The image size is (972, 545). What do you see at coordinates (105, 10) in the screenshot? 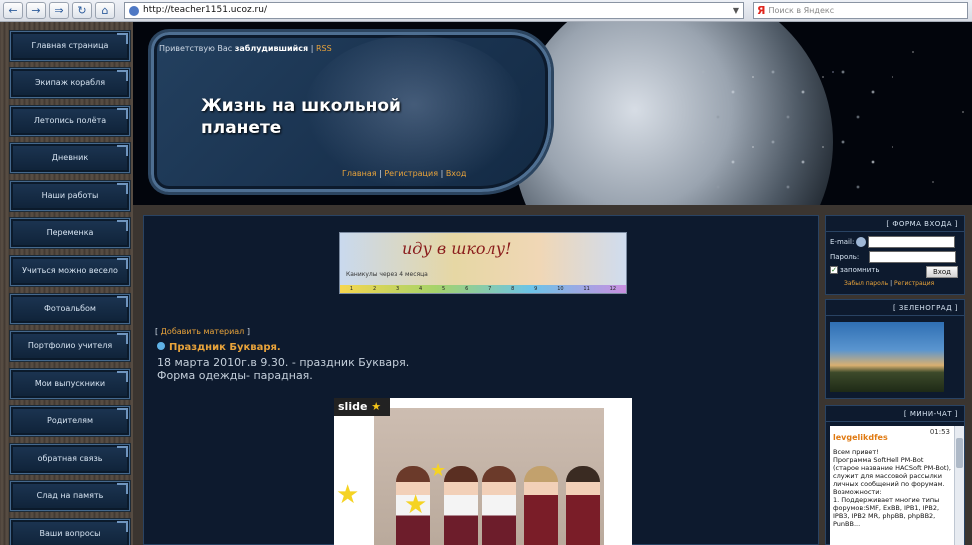
I see `home-icon: ⌂` at bounding box center [105, 10].